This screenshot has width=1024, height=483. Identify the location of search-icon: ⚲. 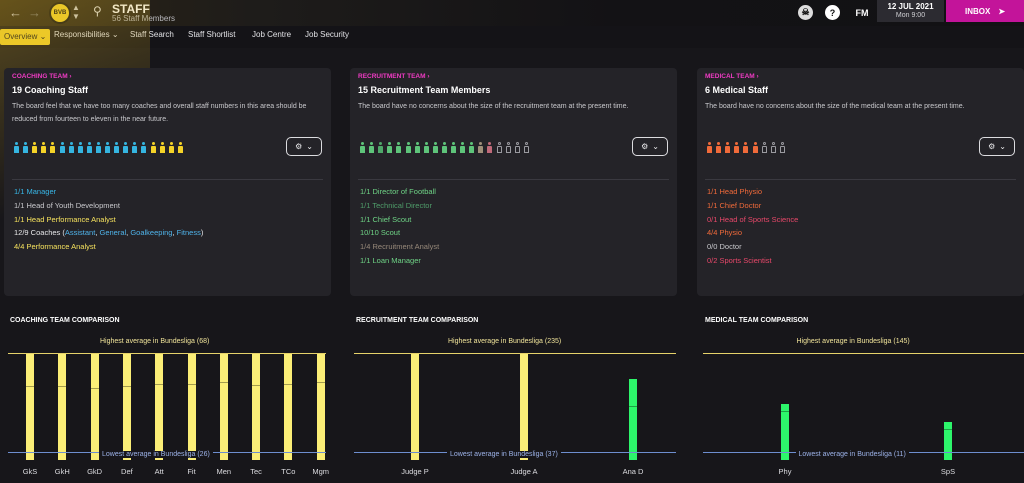
(97, 11).